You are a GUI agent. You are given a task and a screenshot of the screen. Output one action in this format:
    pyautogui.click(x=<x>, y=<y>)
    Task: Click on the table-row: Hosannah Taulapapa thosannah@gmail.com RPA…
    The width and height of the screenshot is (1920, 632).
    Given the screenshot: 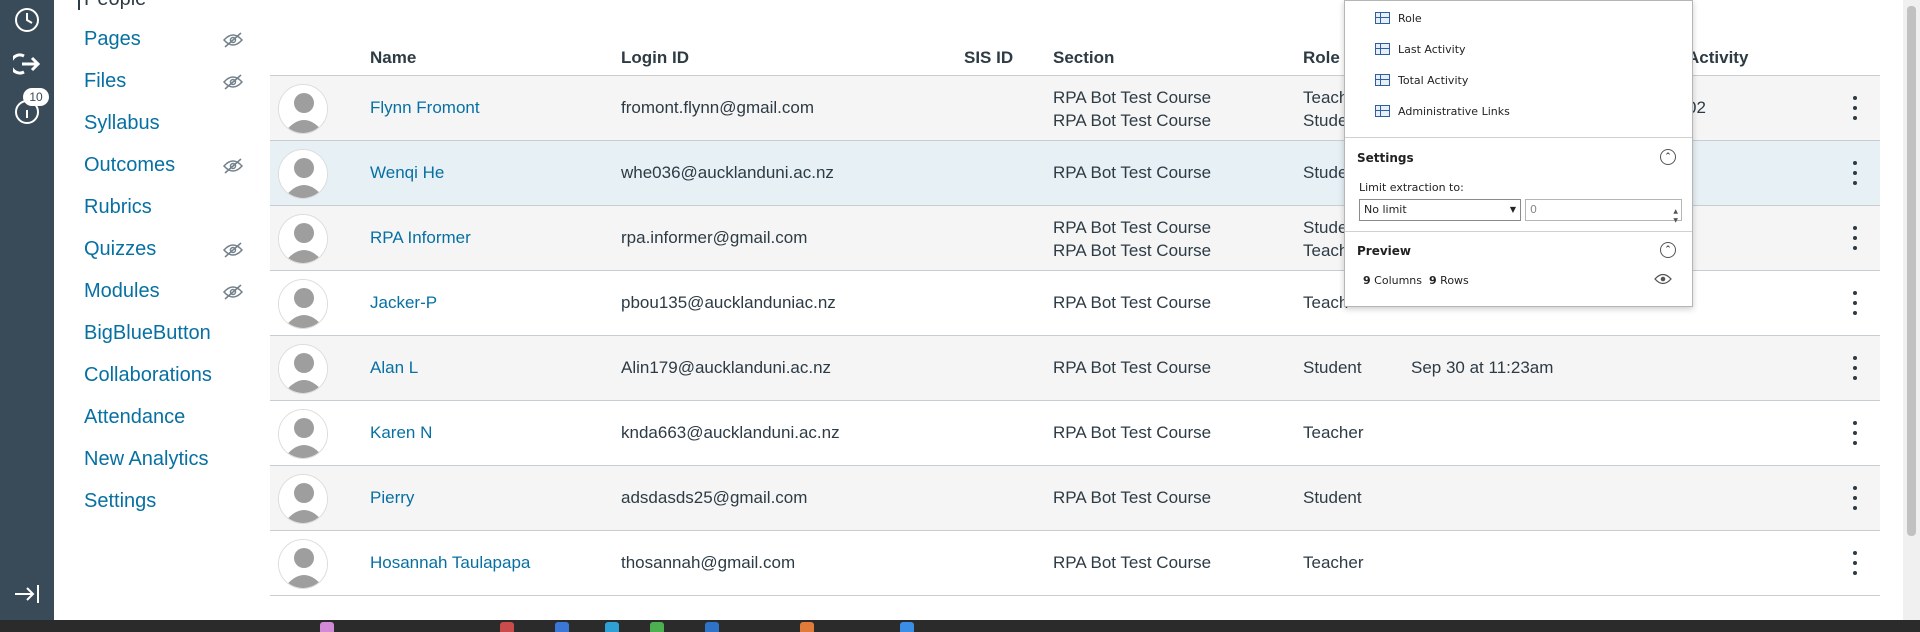 What is the action you would take?
    pyautogui.click(x=1075, y=563)
    